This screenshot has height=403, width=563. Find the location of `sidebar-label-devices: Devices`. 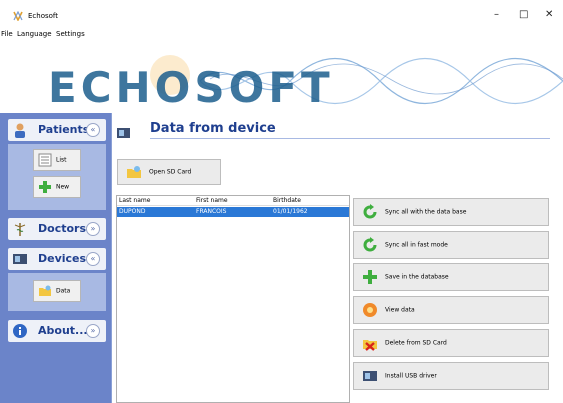

sidebar-label-devices: Devices is located at coordinates (62, 258).